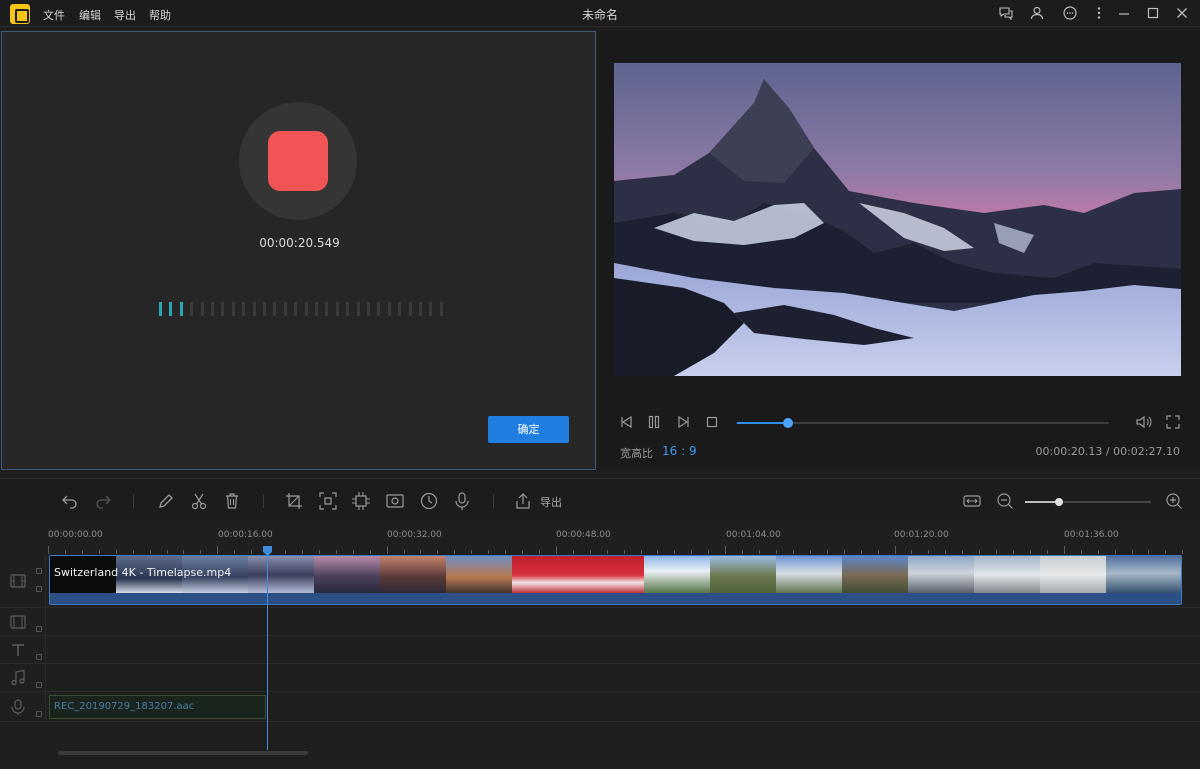  I want to click on minimize-icon, so click(1124, 13).